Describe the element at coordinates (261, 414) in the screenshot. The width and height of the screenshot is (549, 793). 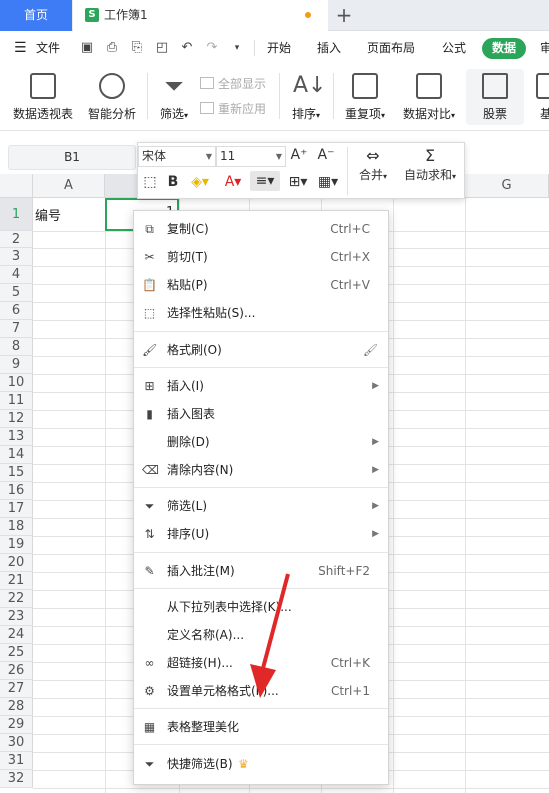
I see `context-menu-item: ▮ 插入图表` at that location.